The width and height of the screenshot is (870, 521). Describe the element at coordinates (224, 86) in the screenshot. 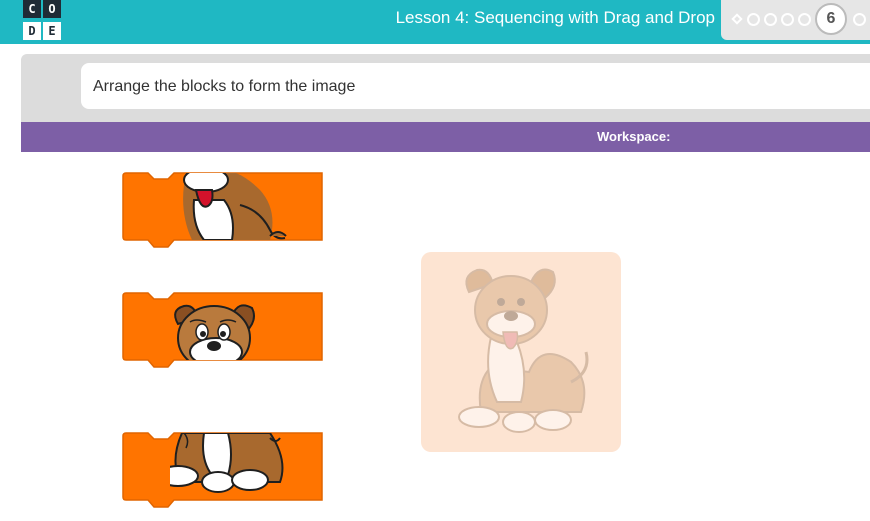

I see `instructions-text: Arrange the blocks to form the image` at that location.